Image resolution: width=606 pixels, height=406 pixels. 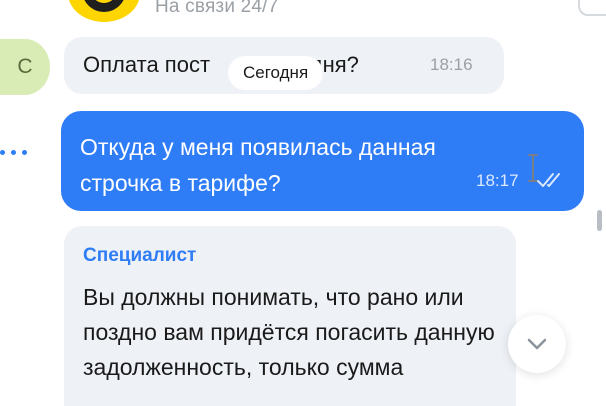 What do you see at coordinates (147, 64) in the screenshot?
I see `message-text-start: Оплата пост` at bounding box center [147, 64].